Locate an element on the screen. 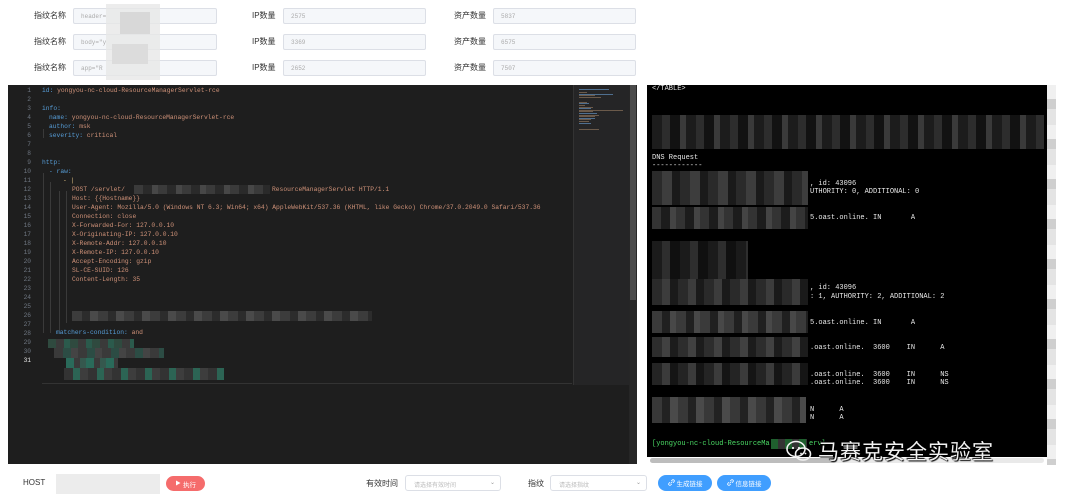 The width and height of the screenshot is (1080, 502). line-number: 22 is located at coordinates (27, 279).